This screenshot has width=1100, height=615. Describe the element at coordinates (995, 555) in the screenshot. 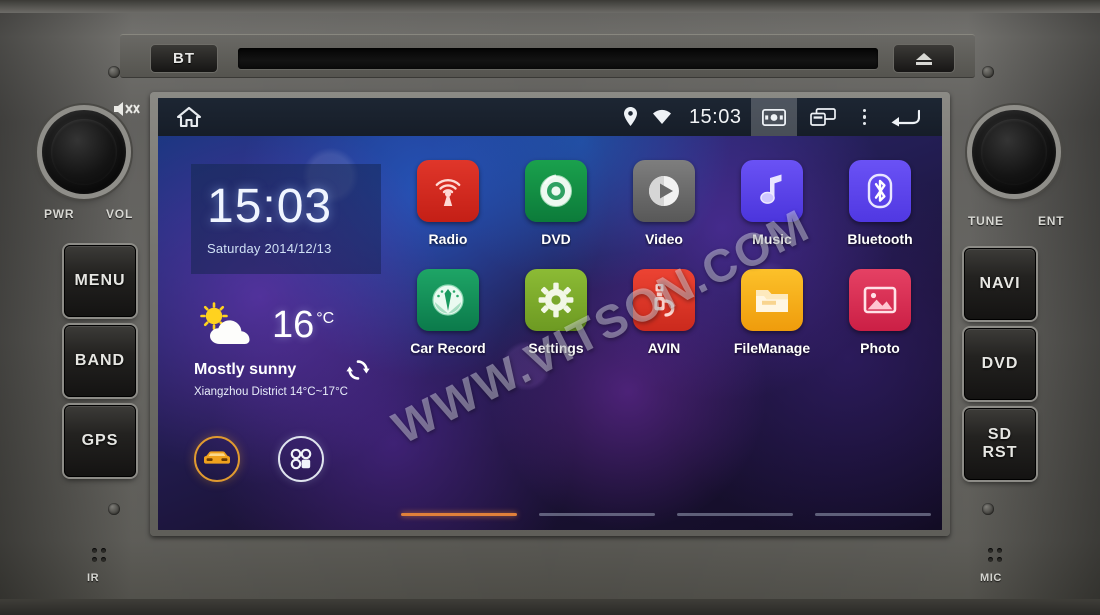

I see `microphone` at that location.